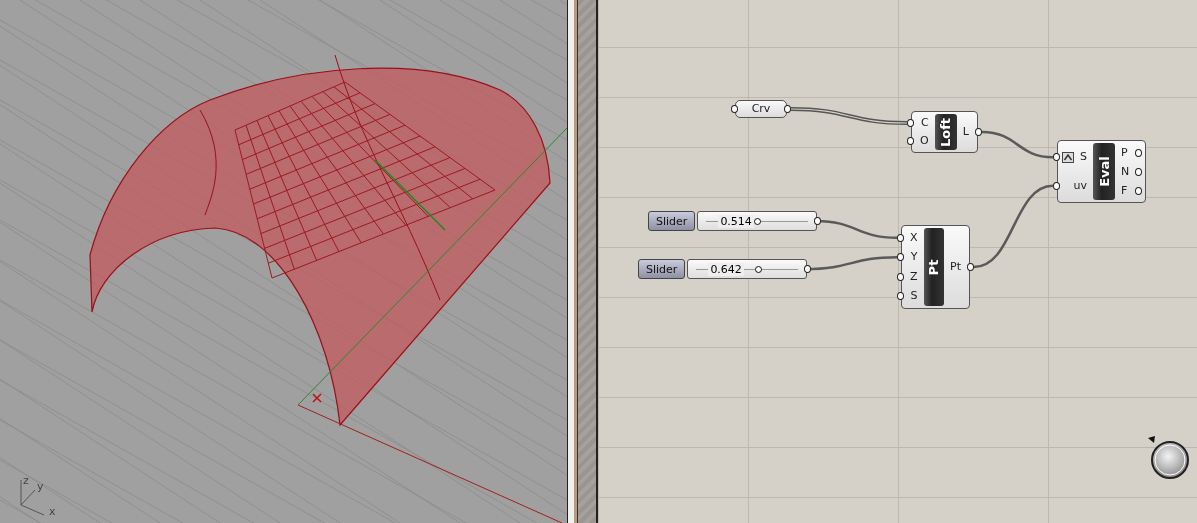  Describe the element at coordinates (1125, 171) in the screenshot. I see `output-label: N` at that location.